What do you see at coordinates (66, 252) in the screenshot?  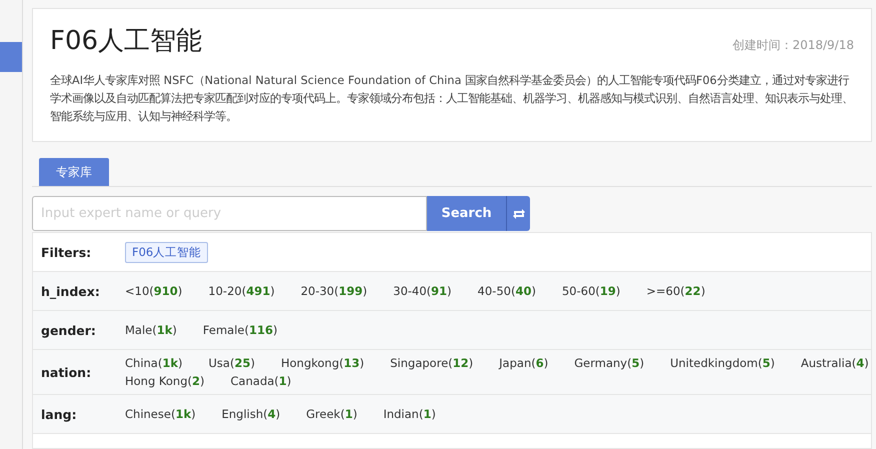 I see `filters-label: Filters:` at bounding box center [66, 252].